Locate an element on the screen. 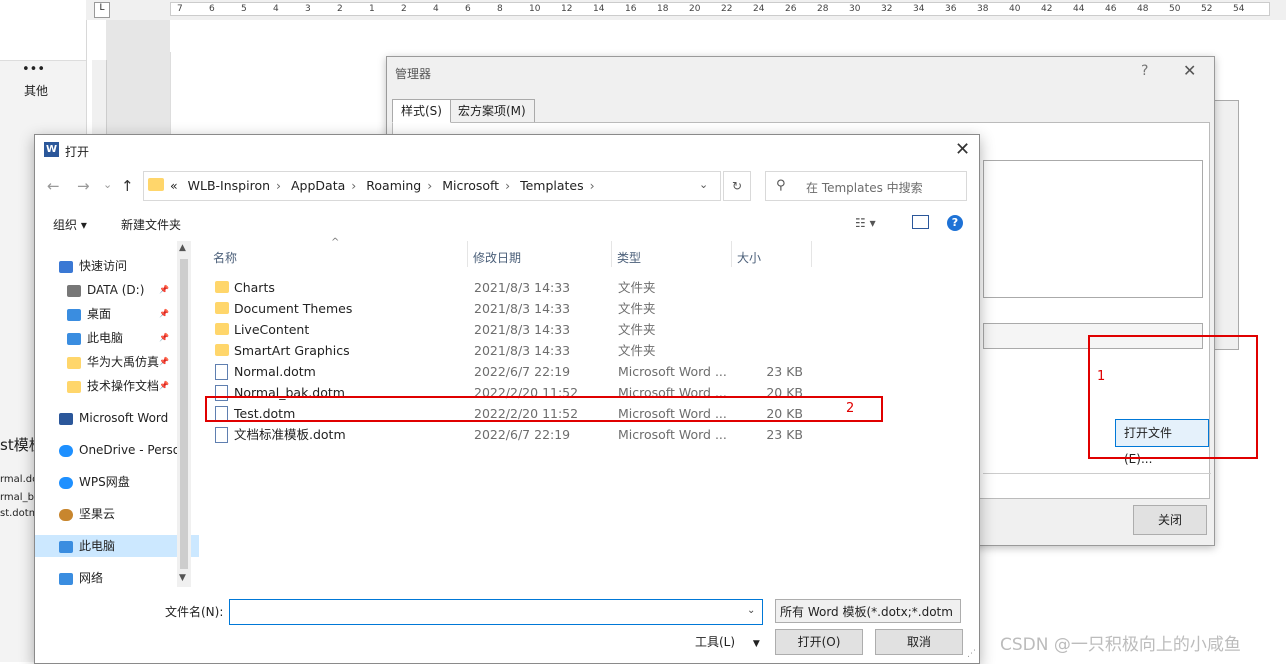 The height and width of the screenshot is (664, 1286). tab-styles: 样式(S) is located at coordinates (421, 111).